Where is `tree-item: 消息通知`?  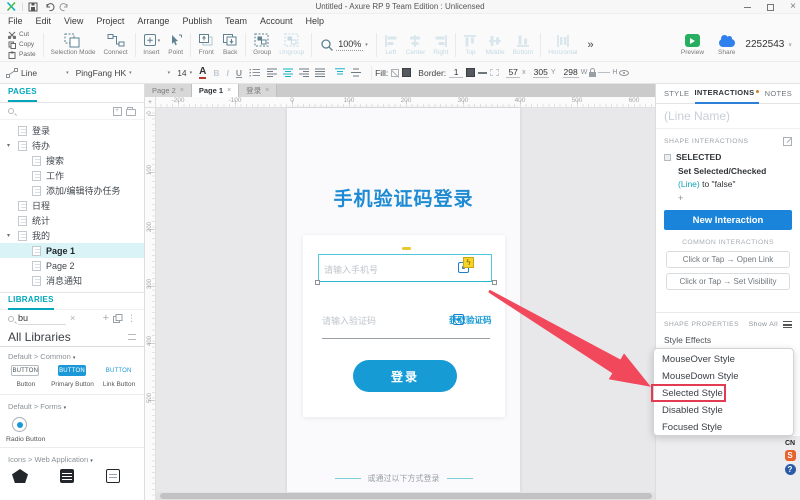 tree-item: 消息通知 is located at coordinates (72, 280).